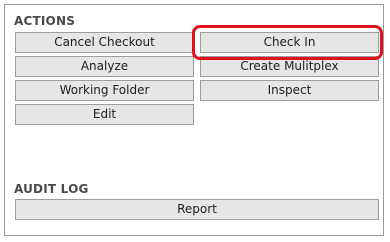  What do you see at coordinates (197, 209) in the screenshot?
I see `report-button: Report` at bounding box center [197, 209].